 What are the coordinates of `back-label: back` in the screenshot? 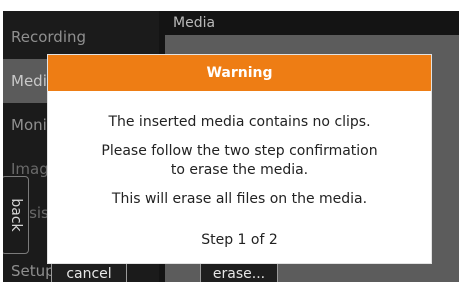 It's located at (16, 215).